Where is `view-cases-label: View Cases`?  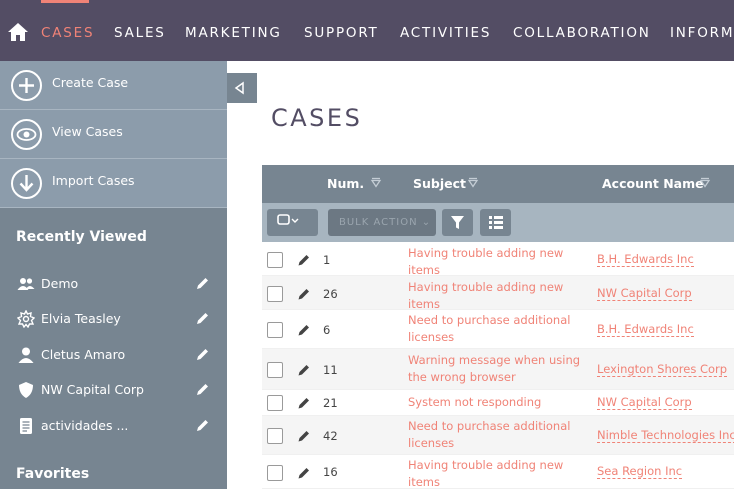 view-cases-label: View Cases is located at coordinates (87, 131).